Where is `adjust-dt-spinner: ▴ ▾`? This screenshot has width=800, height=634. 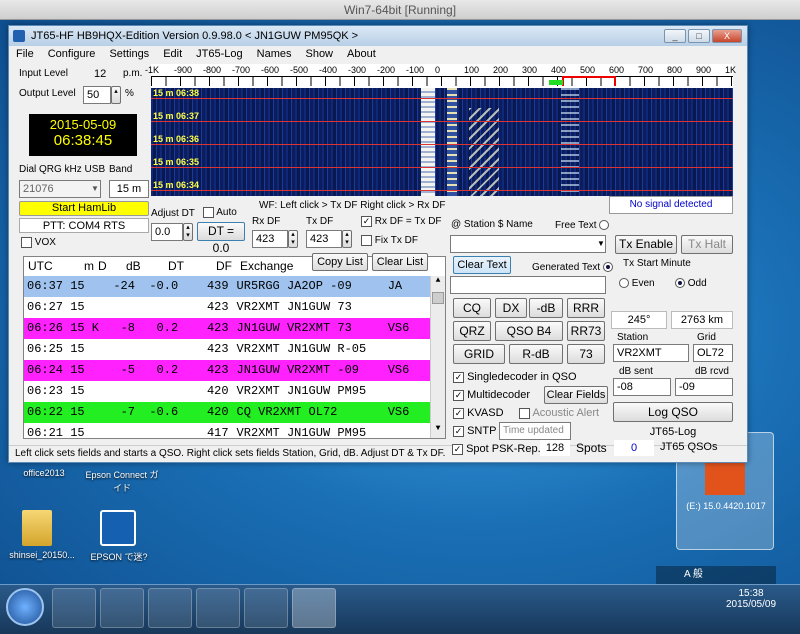
adjust-dt-spinner: ▴ ▾ is located at coordinates (188, 232).